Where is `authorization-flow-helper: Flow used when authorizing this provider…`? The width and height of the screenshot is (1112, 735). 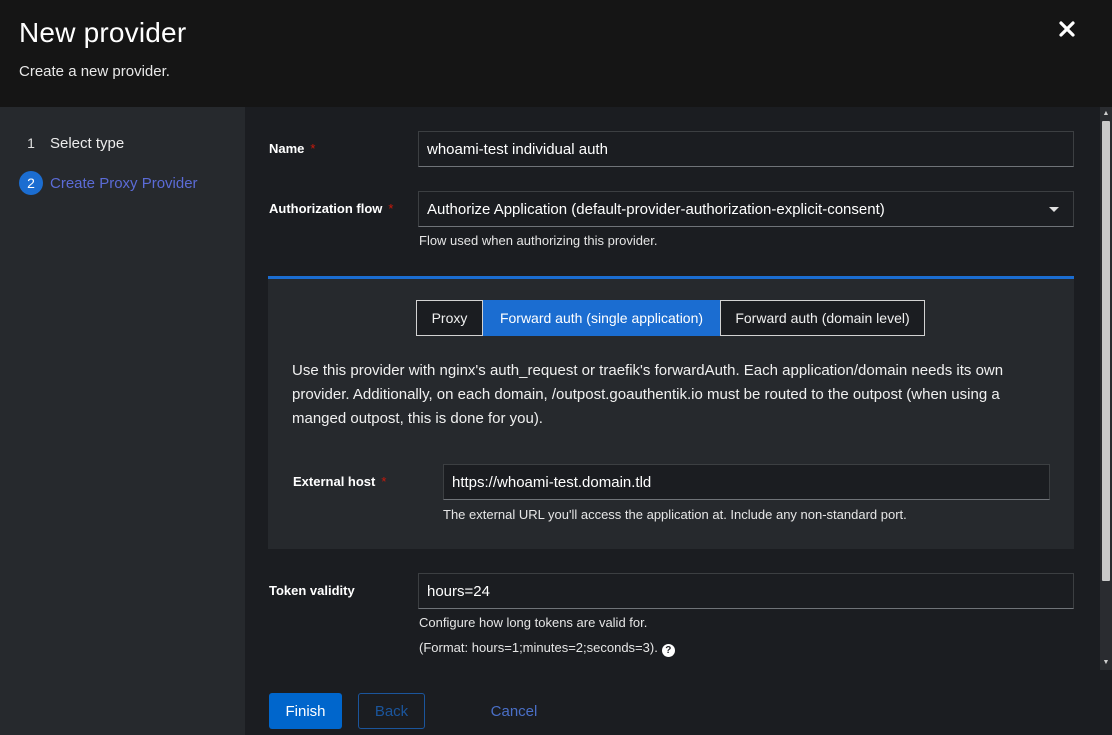 authorization-flow-helper: Flow used when authorizing this provider… is located at coordinates (538, 240).